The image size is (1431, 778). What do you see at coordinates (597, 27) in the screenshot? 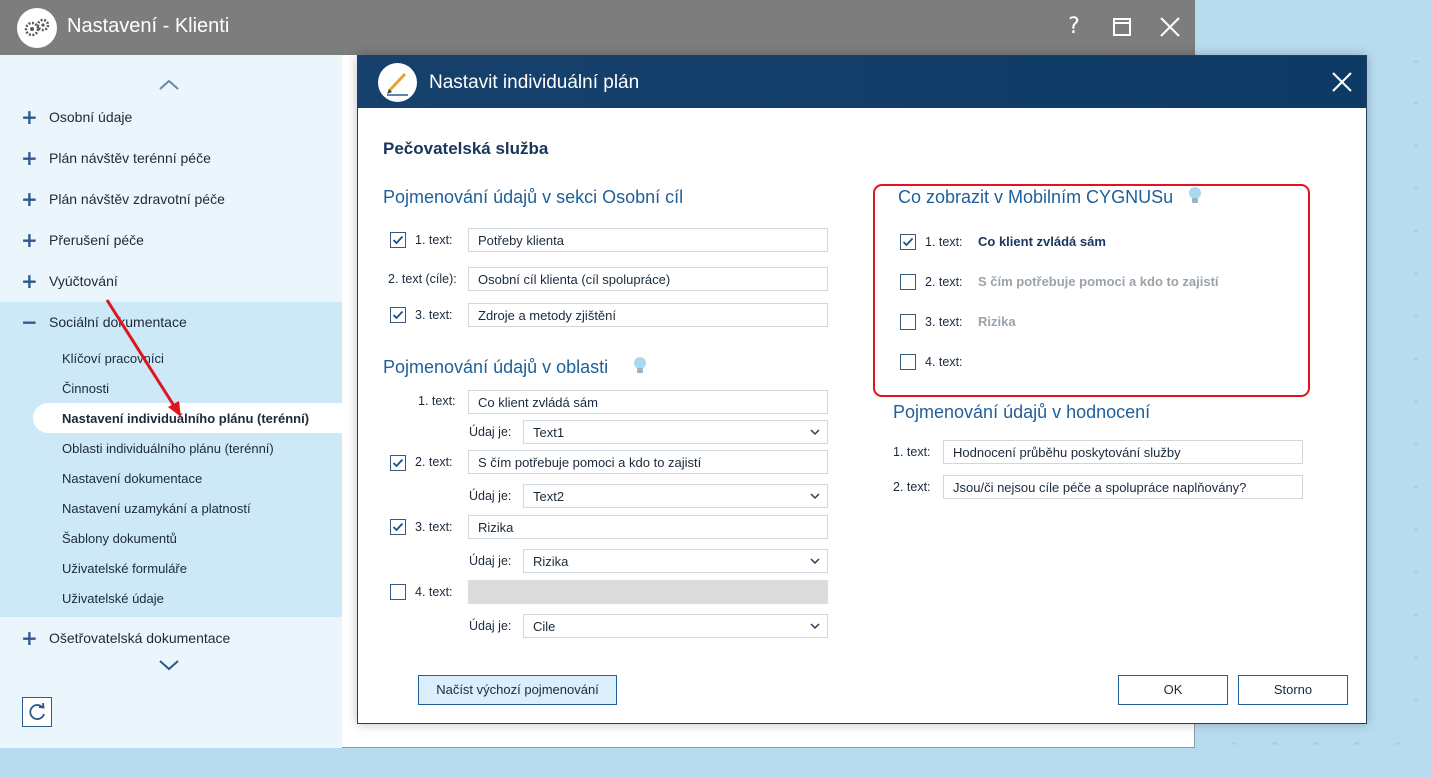
I see `title-bar: Nastavení - Klienti ?` at bounding box center [597, 27].